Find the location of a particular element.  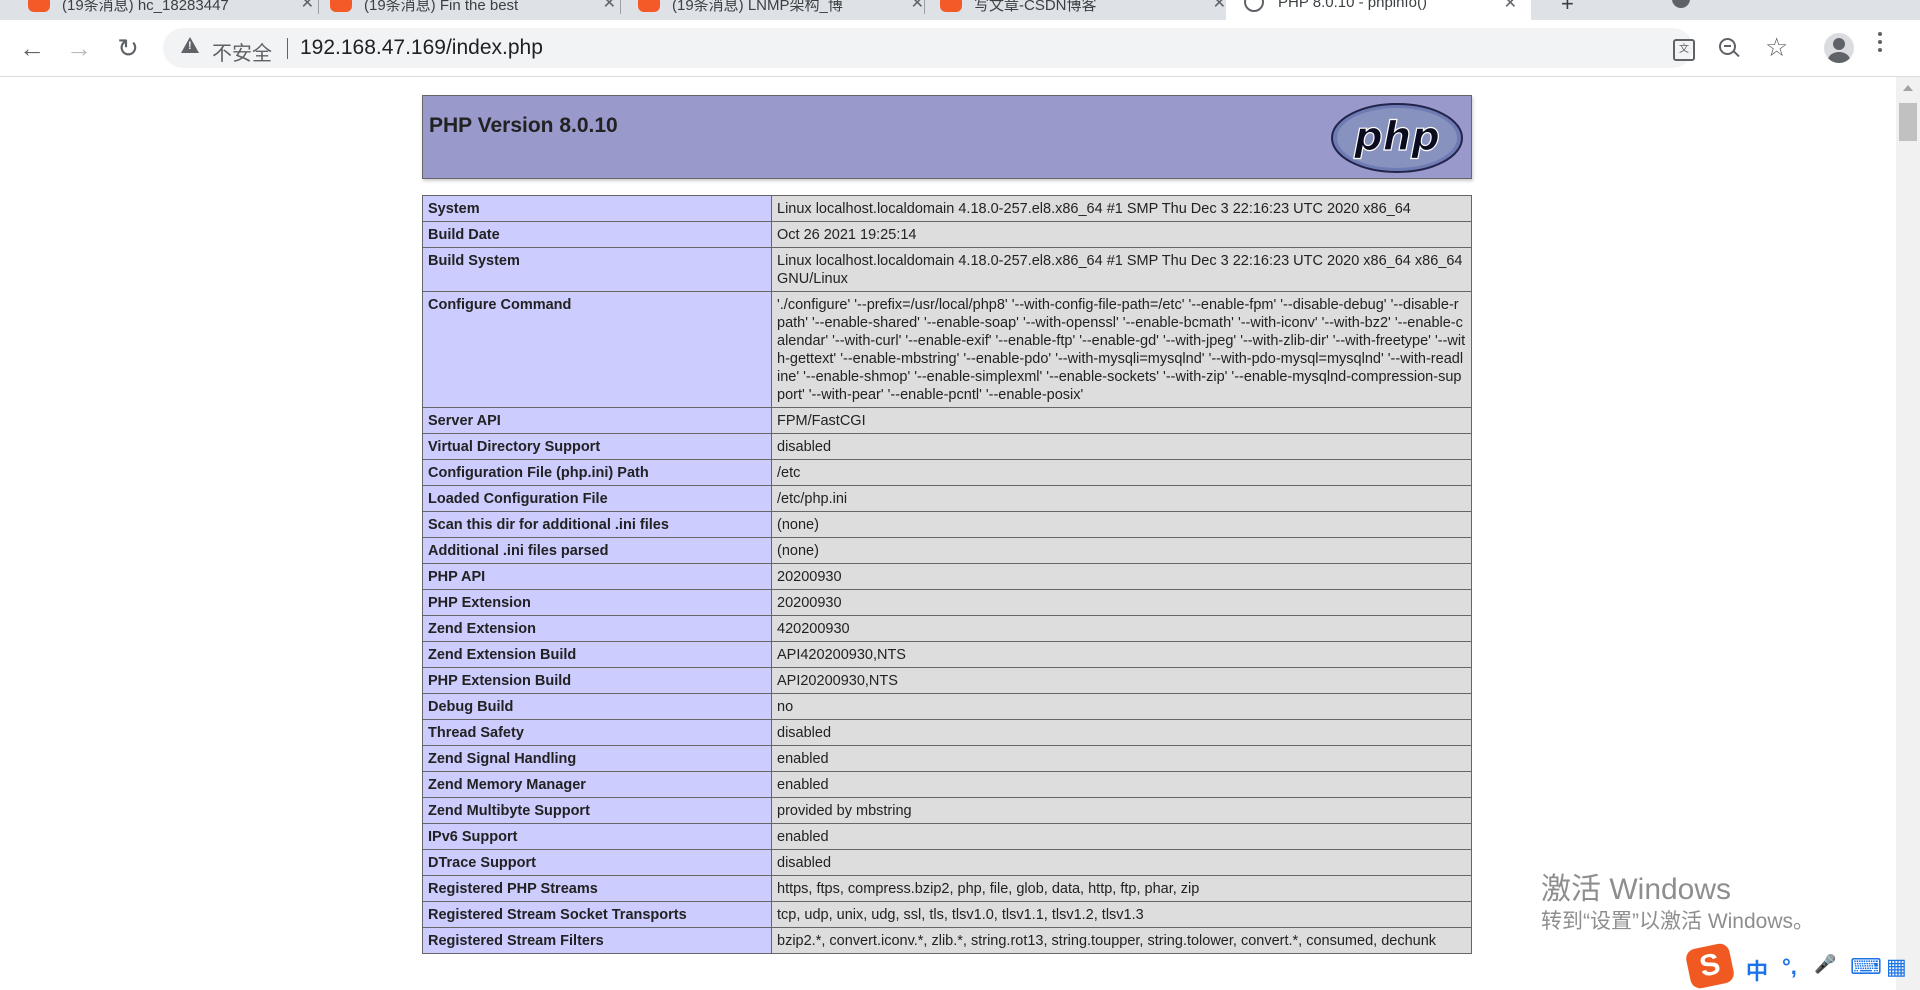

config-value: 420200930 is located at coordinates (1121, 628).